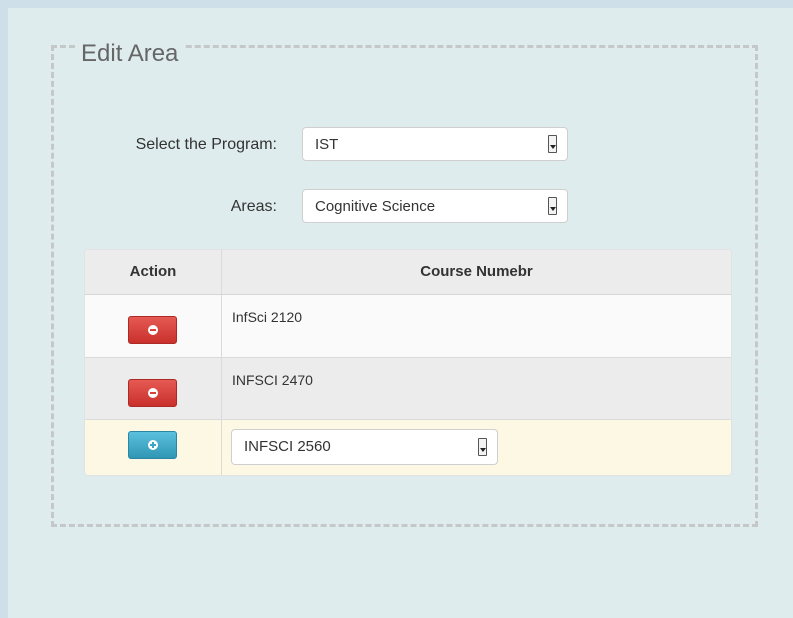  I want to click on program-select-value: IST, so click(327, 144).